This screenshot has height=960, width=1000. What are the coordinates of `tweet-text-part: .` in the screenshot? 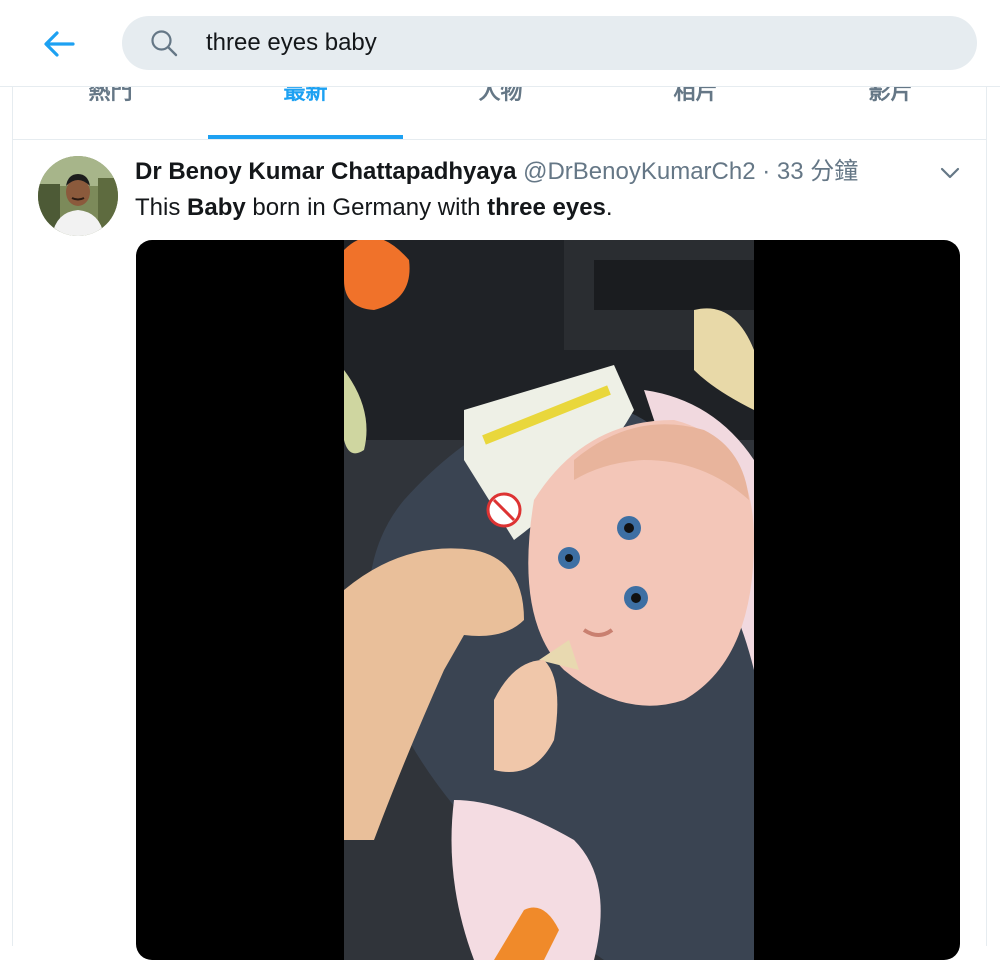 It's located at (609, 207).